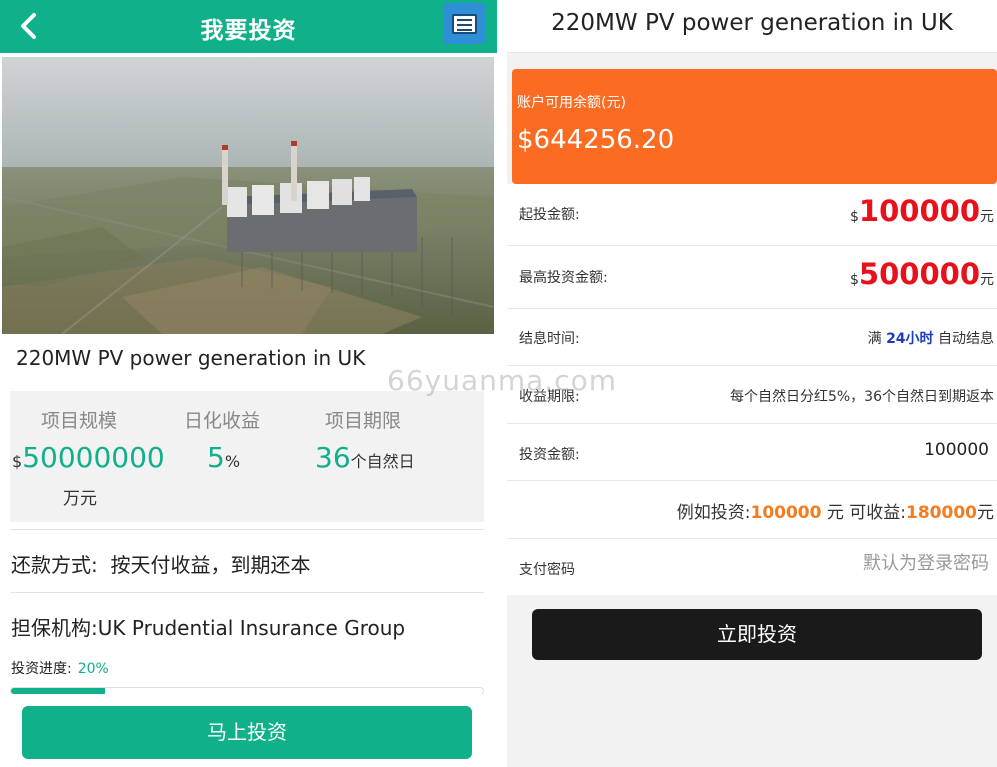 The height and width of the screenshot is (767, 997). I want to click on project-title: 220MW PV power generation in UK, so click(191, 358).